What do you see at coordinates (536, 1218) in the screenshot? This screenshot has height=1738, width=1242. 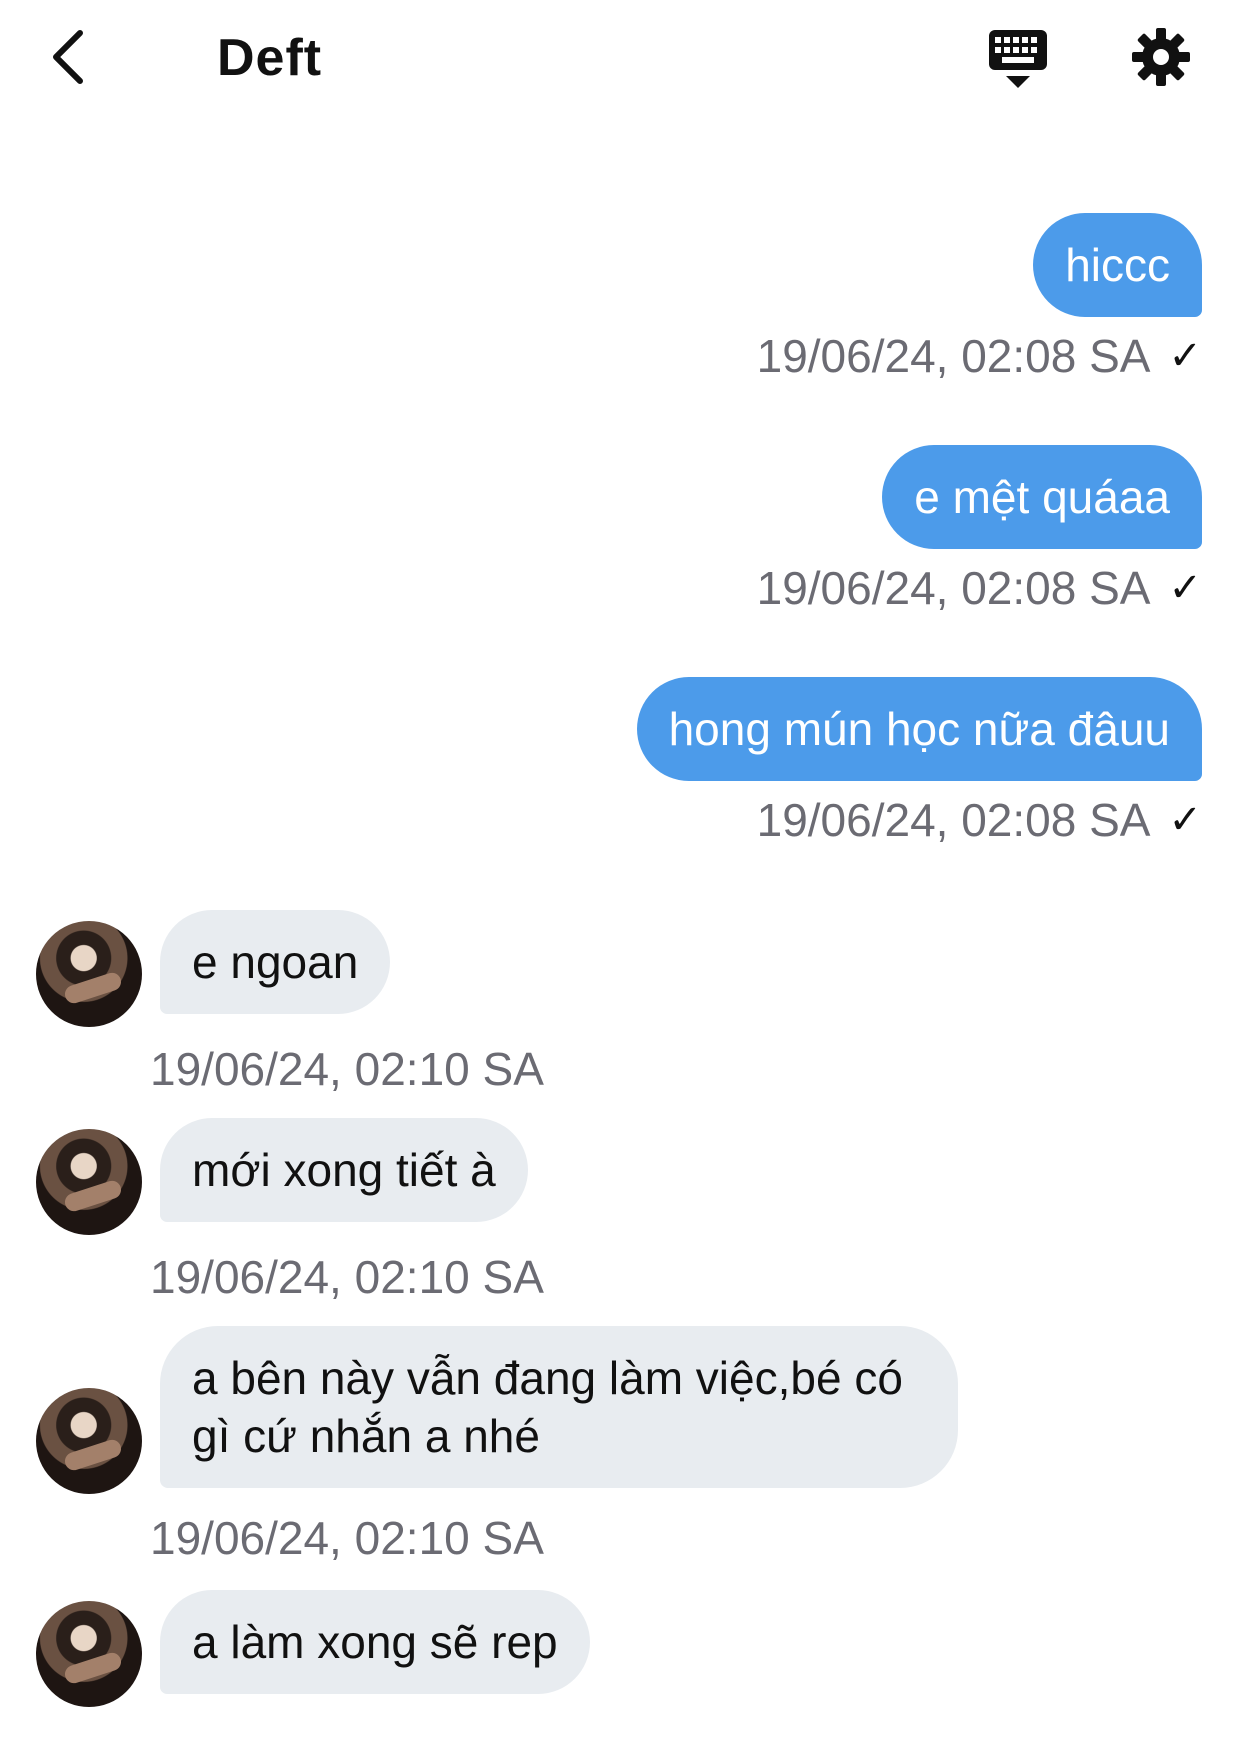 I see `incoming-message: mới xong tiết à 19/06/24, 02:10 SA` at bounding box center [536, 1218].